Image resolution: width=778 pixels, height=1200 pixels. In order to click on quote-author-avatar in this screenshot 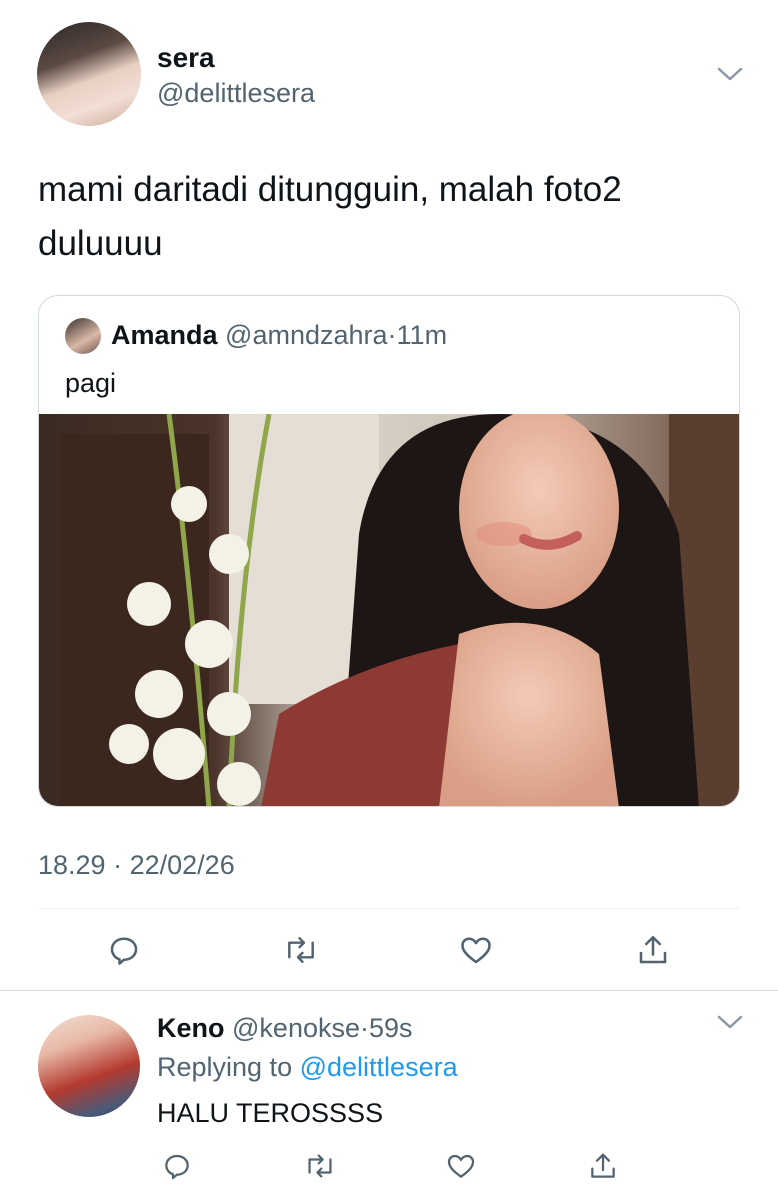, I will do `click(83, 336)`.